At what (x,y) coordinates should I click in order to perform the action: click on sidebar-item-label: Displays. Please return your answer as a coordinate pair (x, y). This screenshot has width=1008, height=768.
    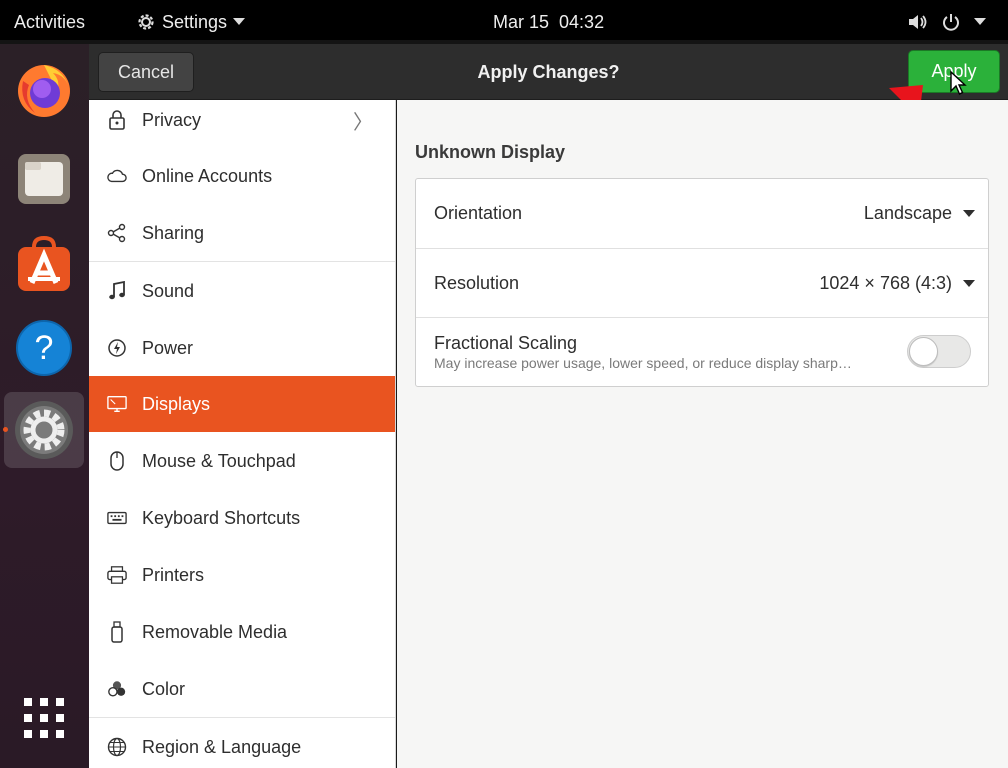
    Looking at the image, I should click on (176, 403).